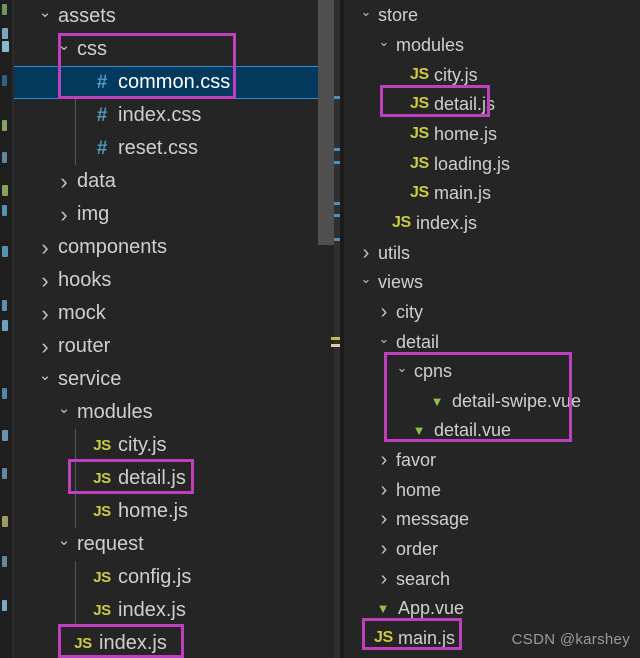 Image resolution: width=640 pixels, height=658 pixels. I want to click on tree-row-store: ⌄ store, so click(492, 15).